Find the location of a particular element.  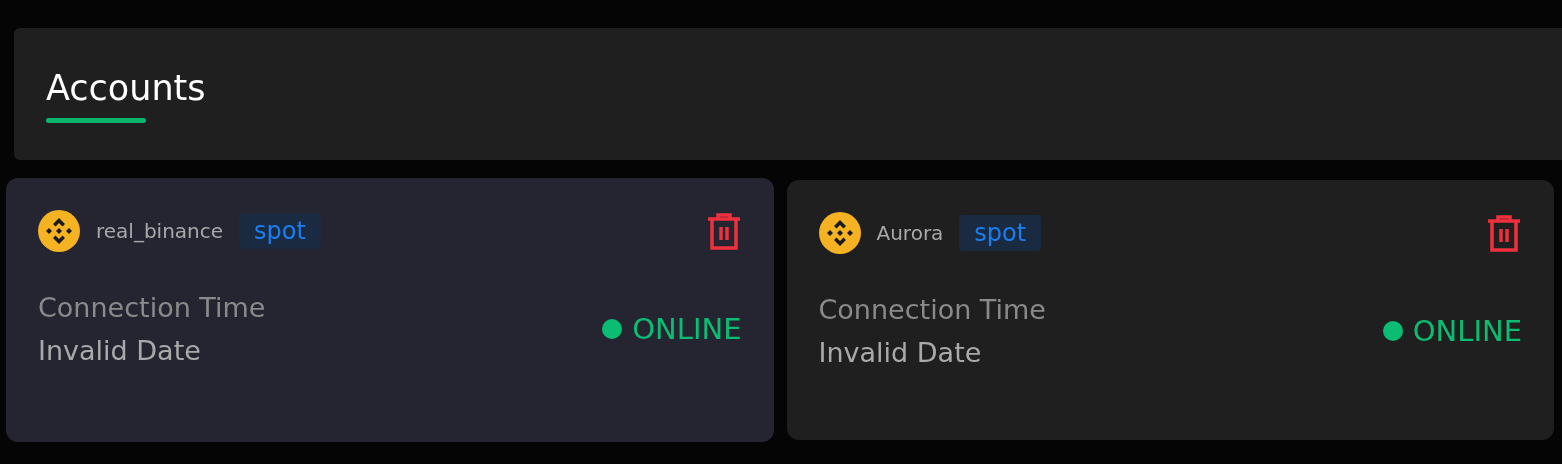

account-name: Aurora is located at coordinates (910, 233).